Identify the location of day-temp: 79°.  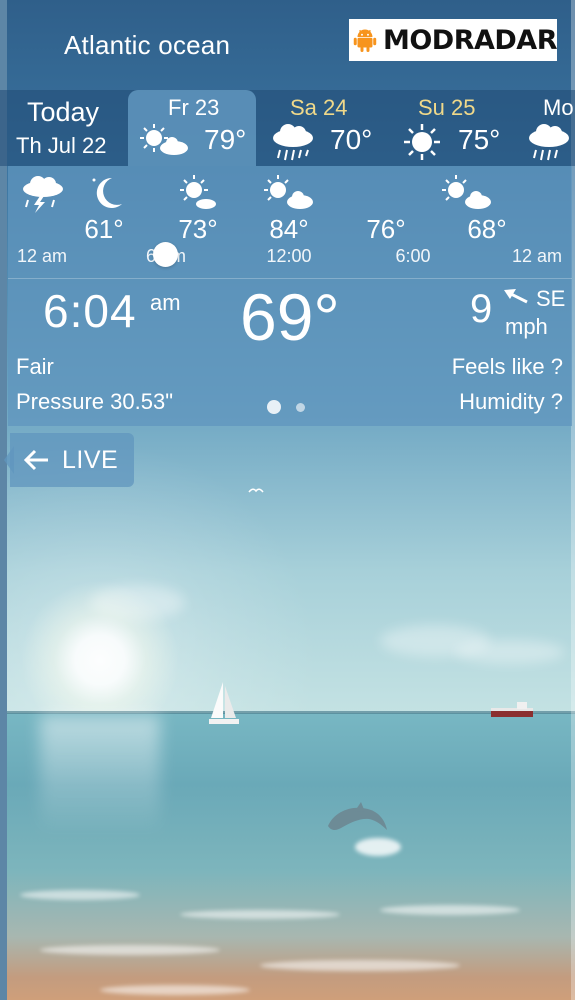
(225, 139).